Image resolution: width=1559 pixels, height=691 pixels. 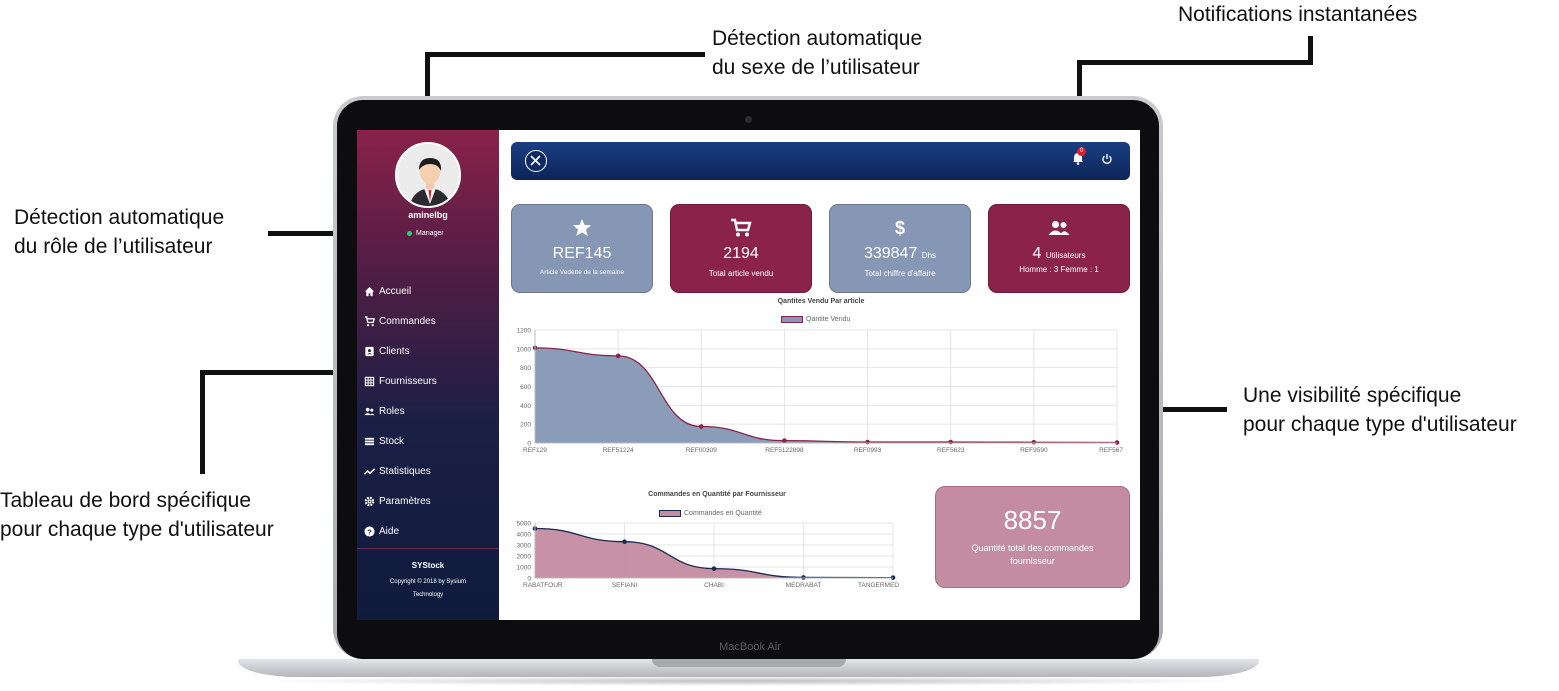 I want to click on power-icon, so click(x=1107, y=159).